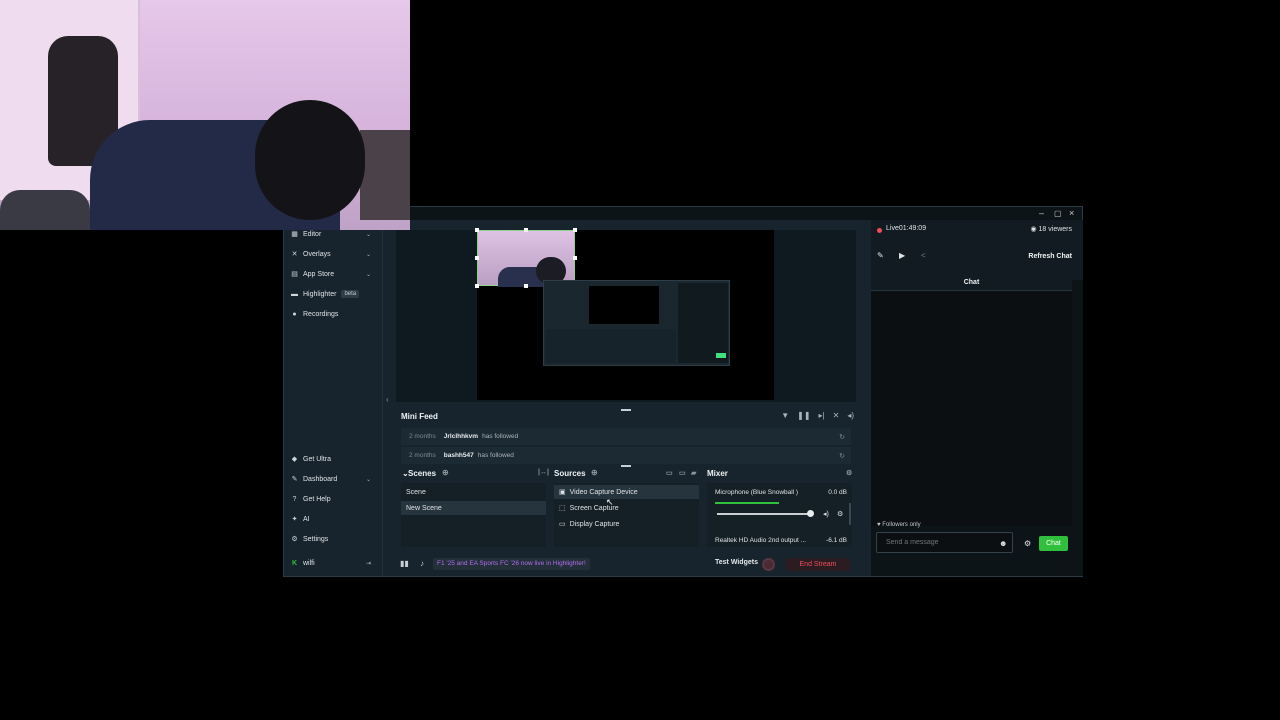  What do you see at coordinates (294, 519) in the screenshot?
I see `ai-icon: ✦` at bounding box center [294, 519].